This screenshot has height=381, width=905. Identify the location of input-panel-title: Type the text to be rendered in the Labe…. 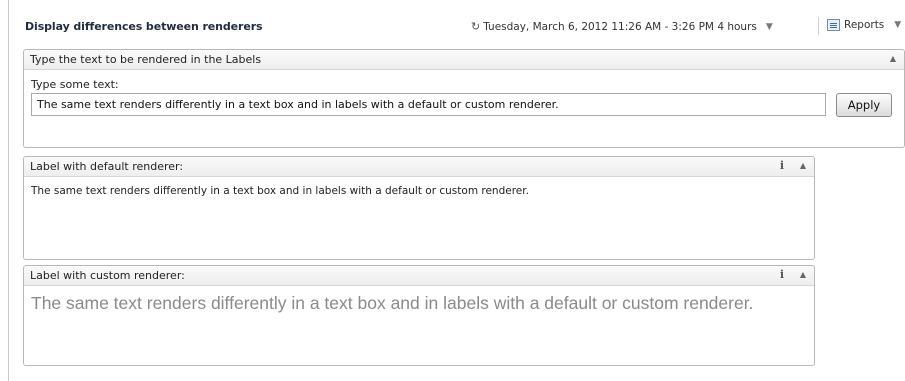
(146, 59).